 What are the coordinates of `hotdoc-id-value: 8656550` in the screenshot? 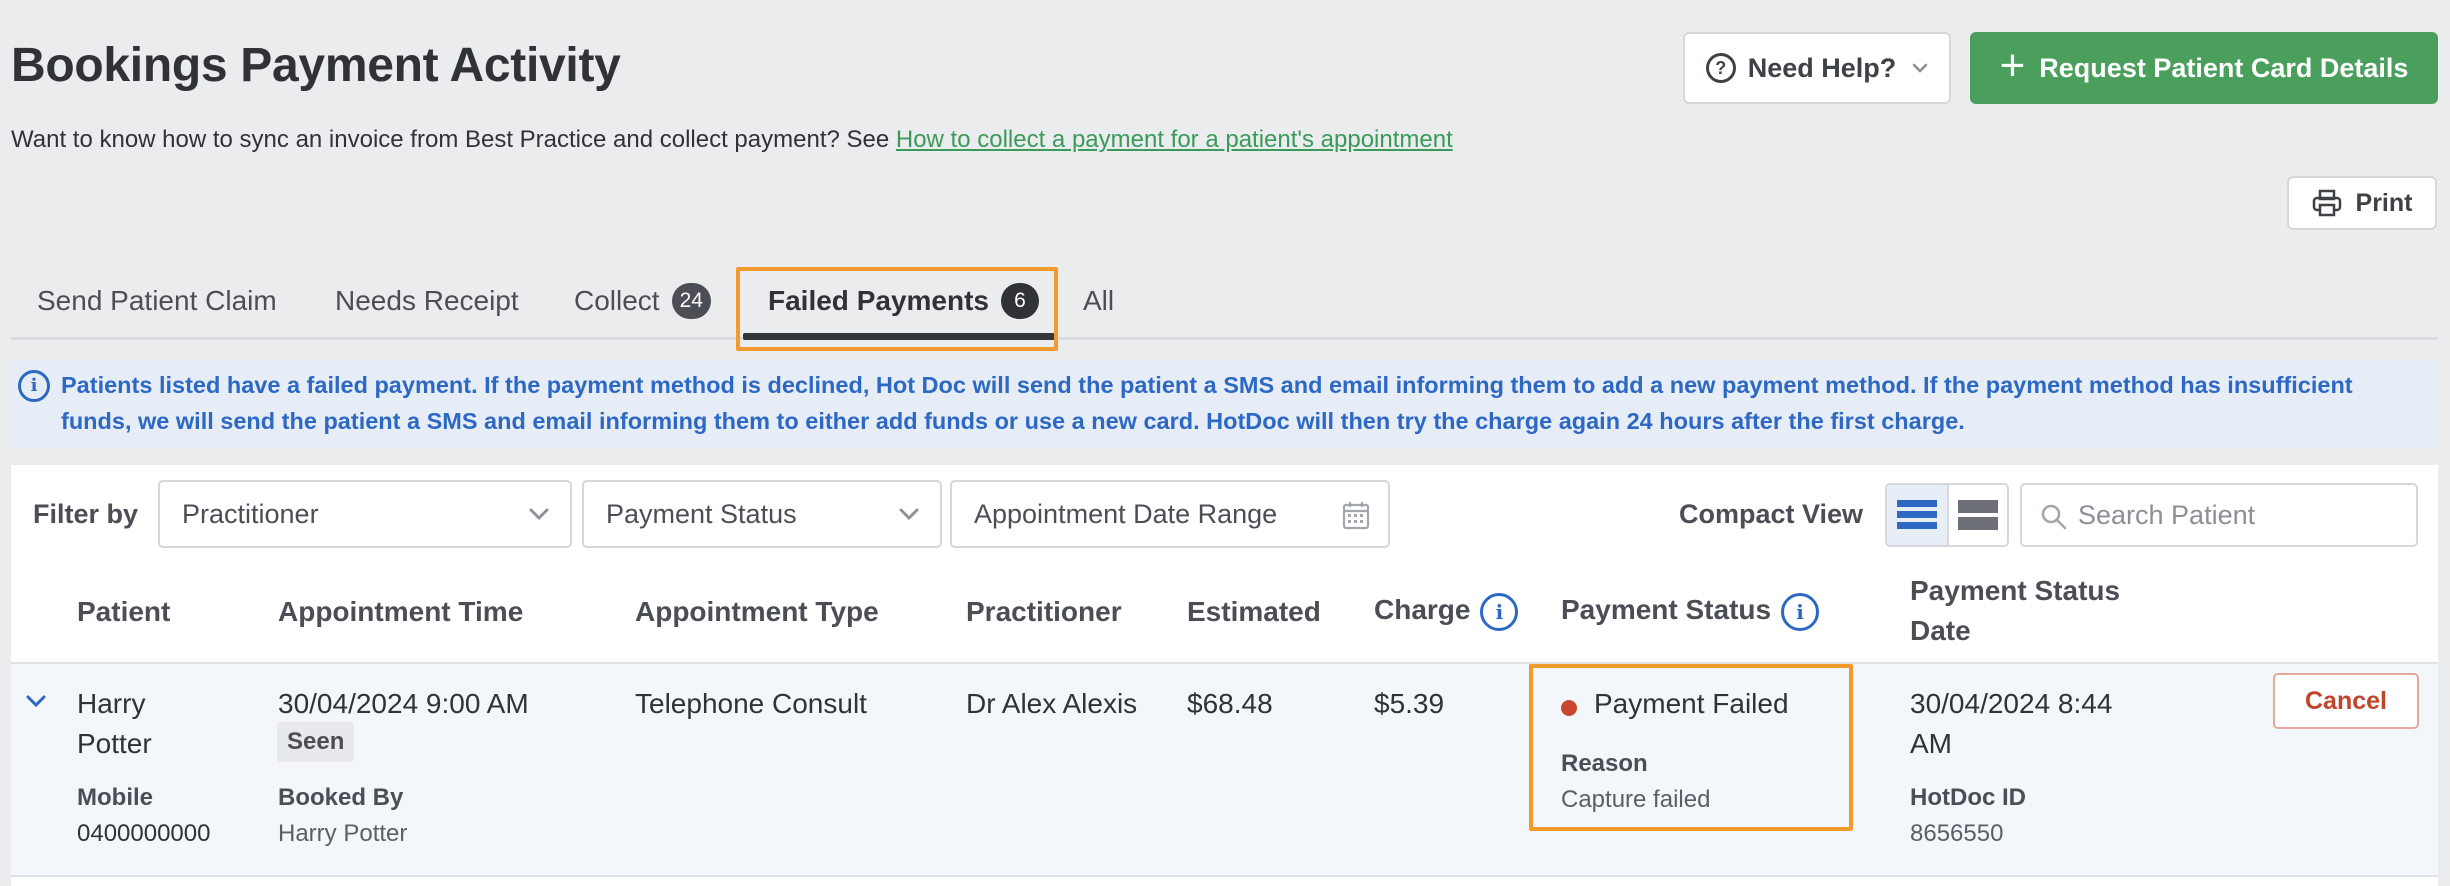 It's located at (1957, 833).